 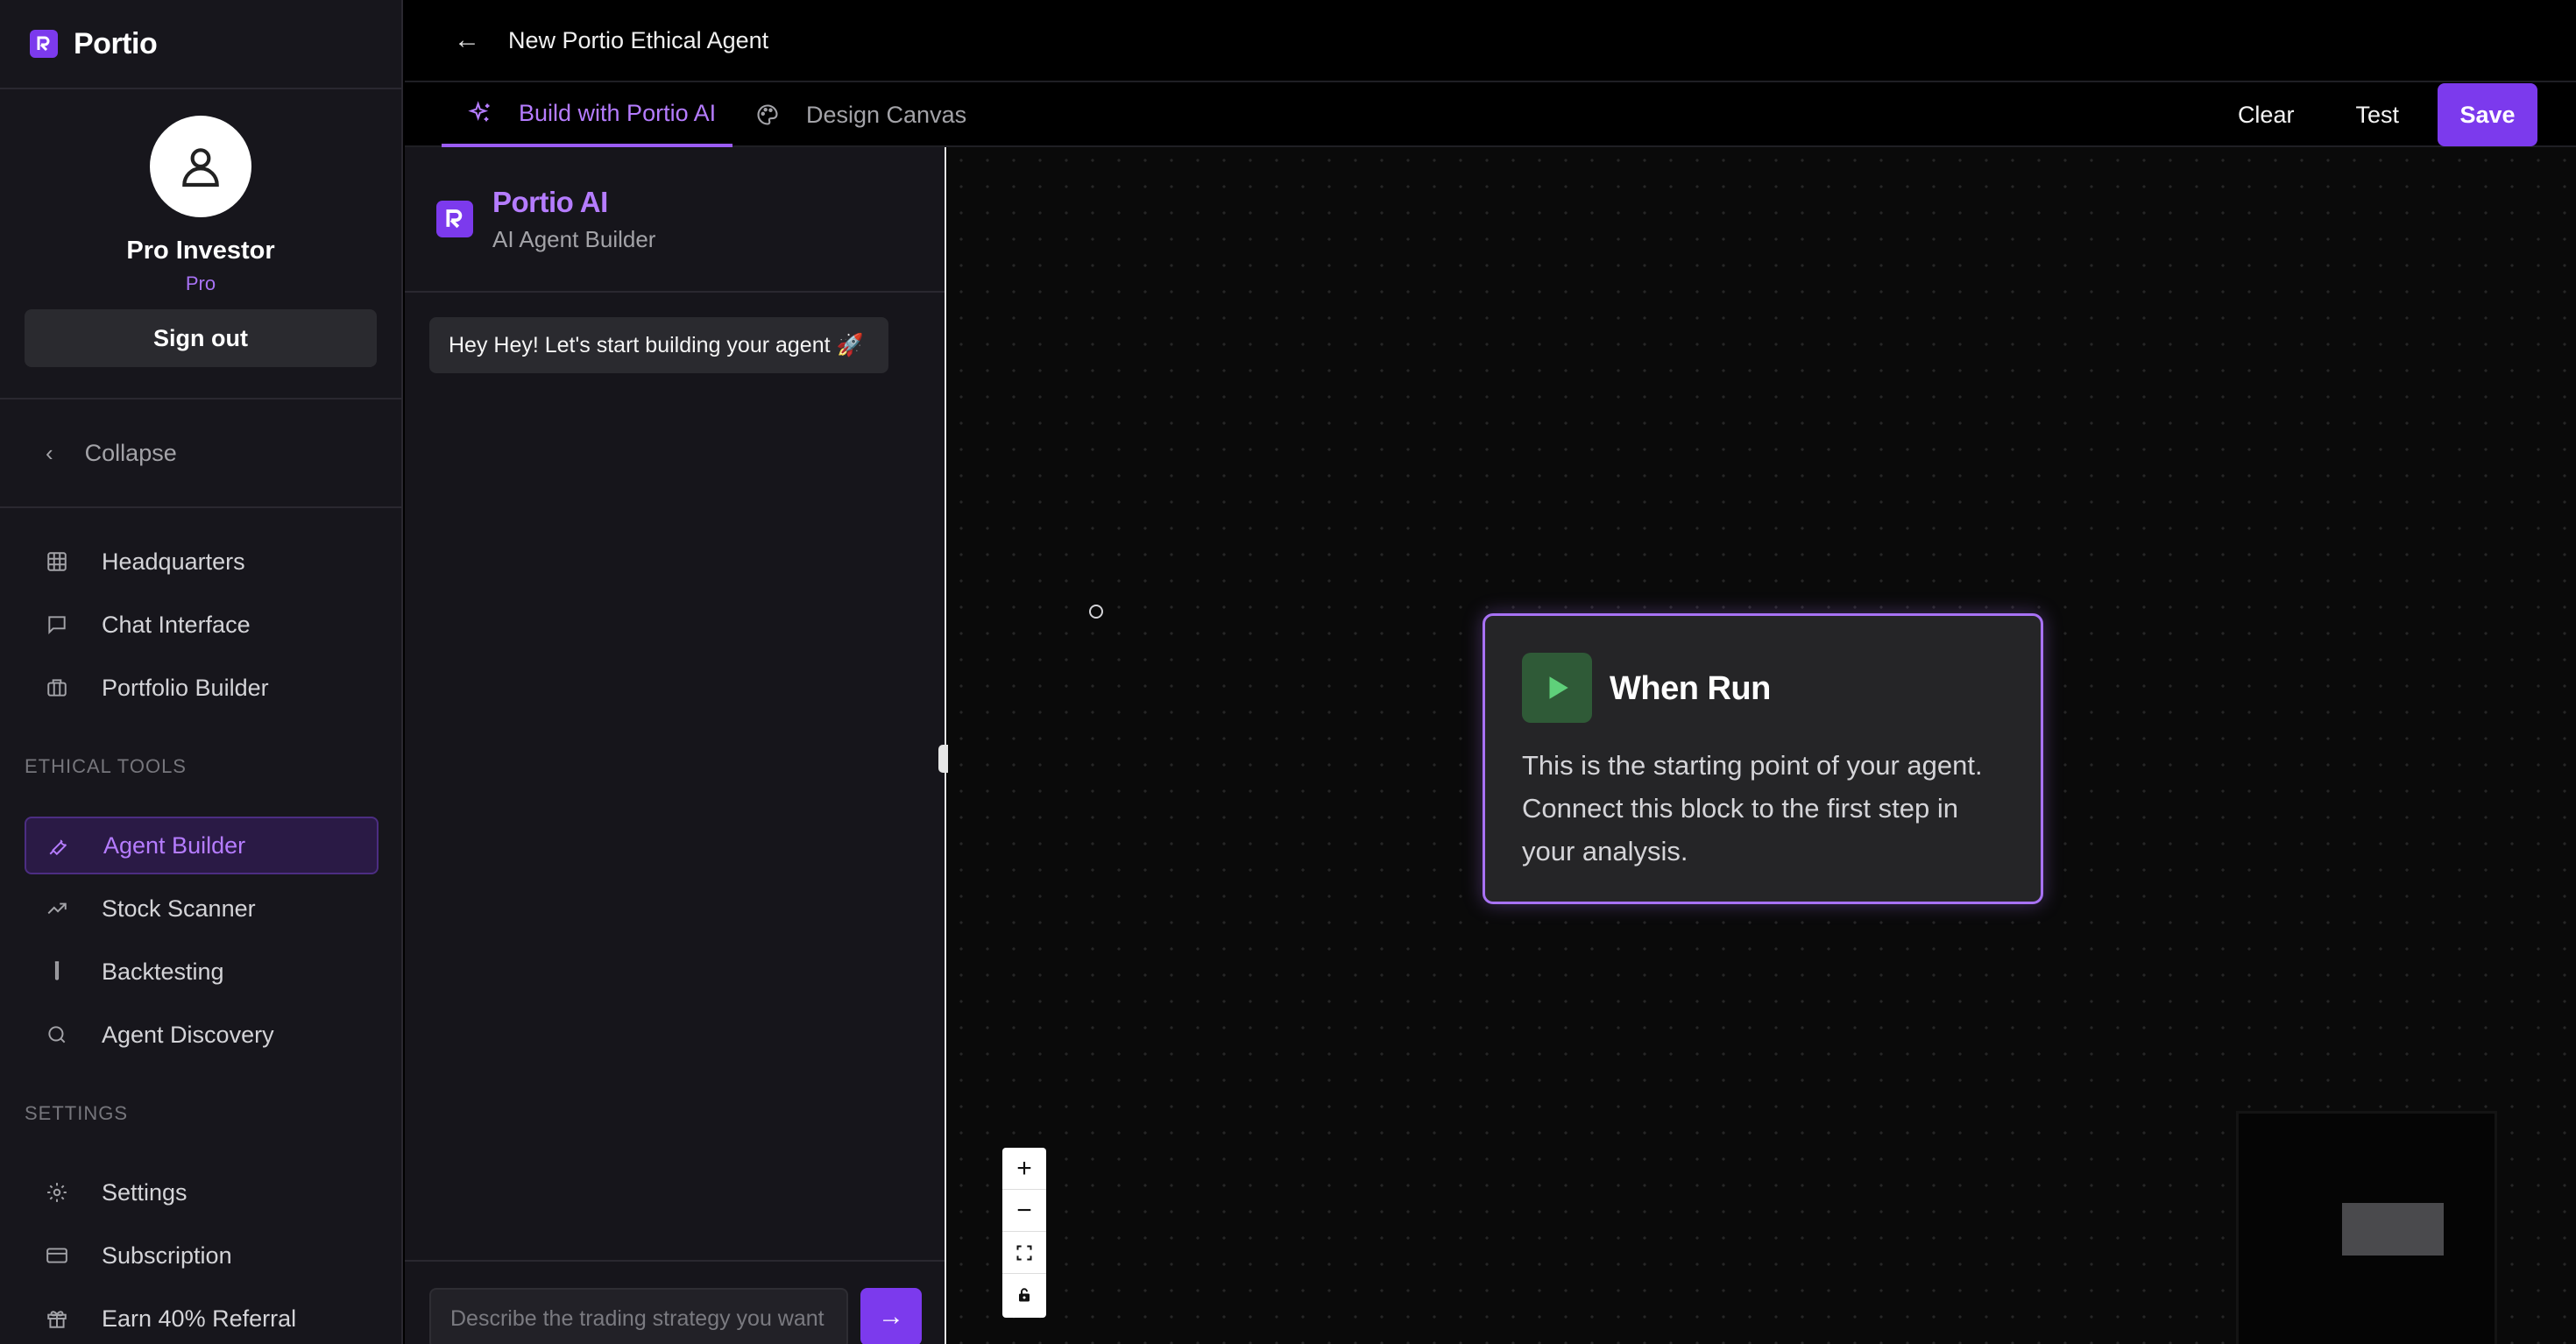 I want to click on collapse-button: ‹ Collapse, so click(x=200, y=454).